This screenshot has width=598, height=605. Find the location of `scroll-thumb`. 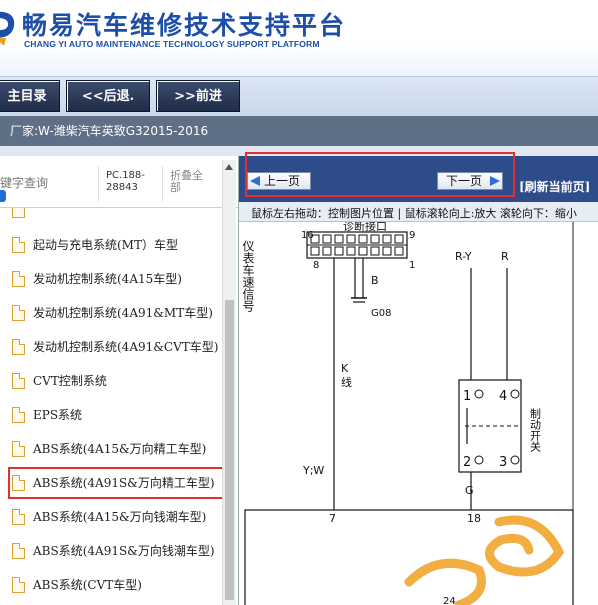

scroll-thumb is located at coordinates (229, 450).